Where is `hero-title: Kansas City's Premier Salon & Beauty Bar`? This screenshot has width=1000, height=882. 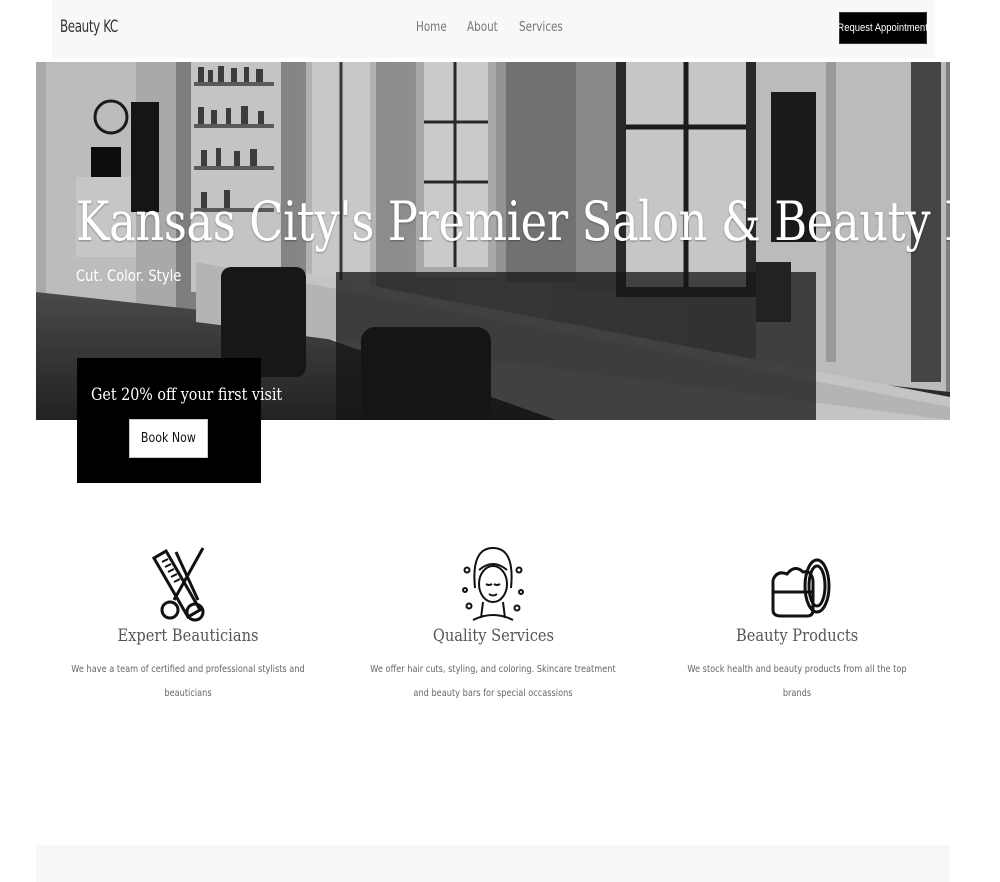 hero-title: Kansas City's Premier Salon & Beauty Bar is located at coordinates (513, 221).